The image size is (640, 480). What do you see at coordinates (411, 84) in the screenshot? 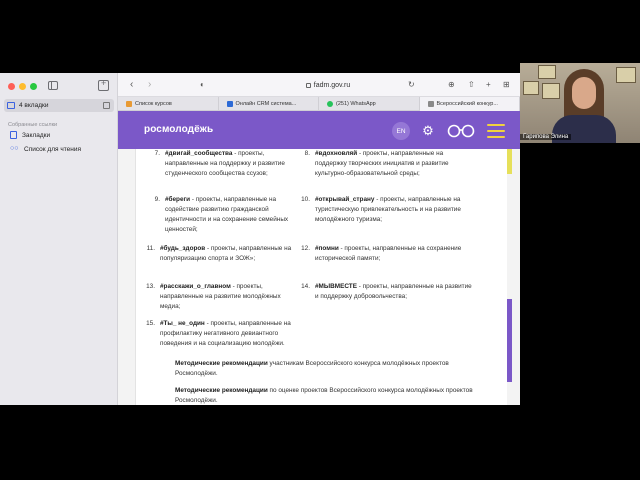
I see `reload-icon: ↻` at bounding box center [411, 84].